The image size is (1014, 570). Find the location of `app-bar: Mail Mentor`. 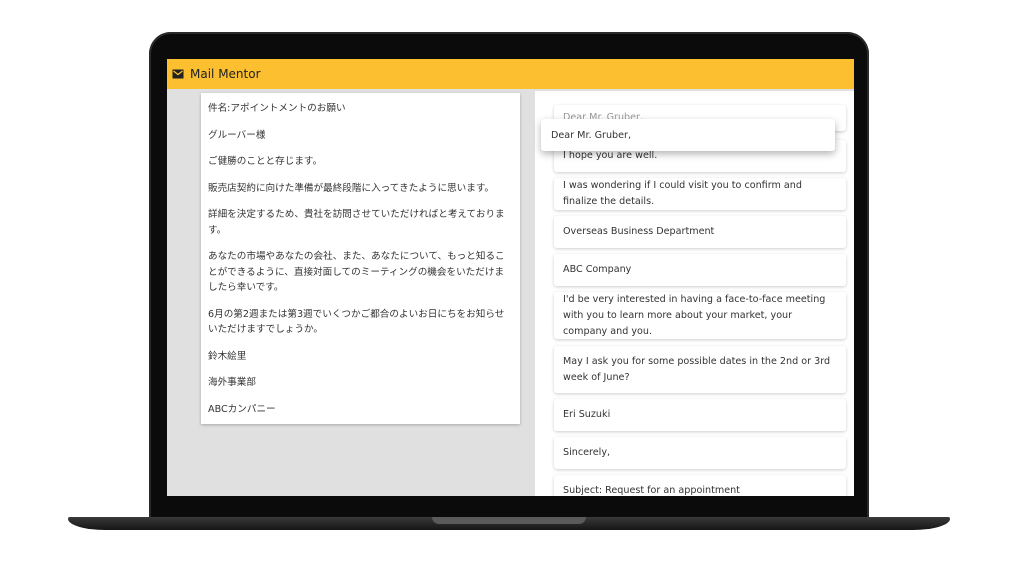

app-bar: Mail Mentor is located at coordinates (510, 74).